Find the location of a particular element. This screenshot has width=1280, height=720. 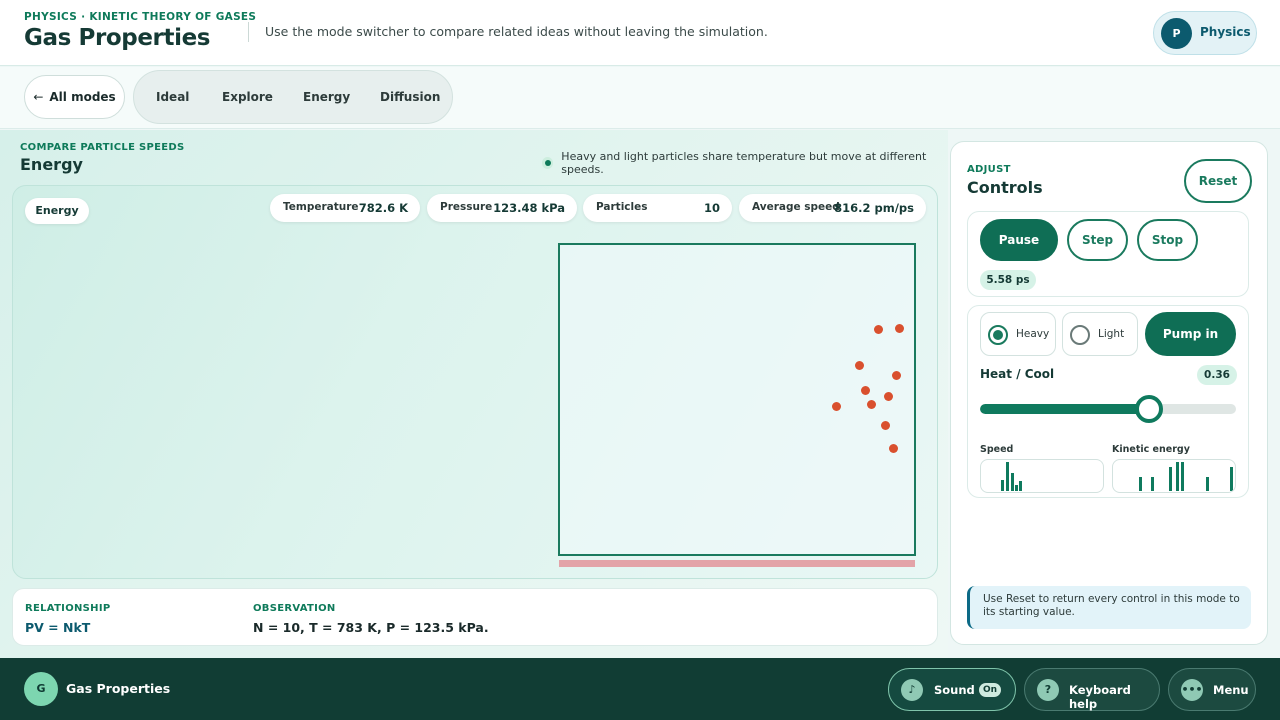

species-light-option: Light is located at coordinates (1100, 334).